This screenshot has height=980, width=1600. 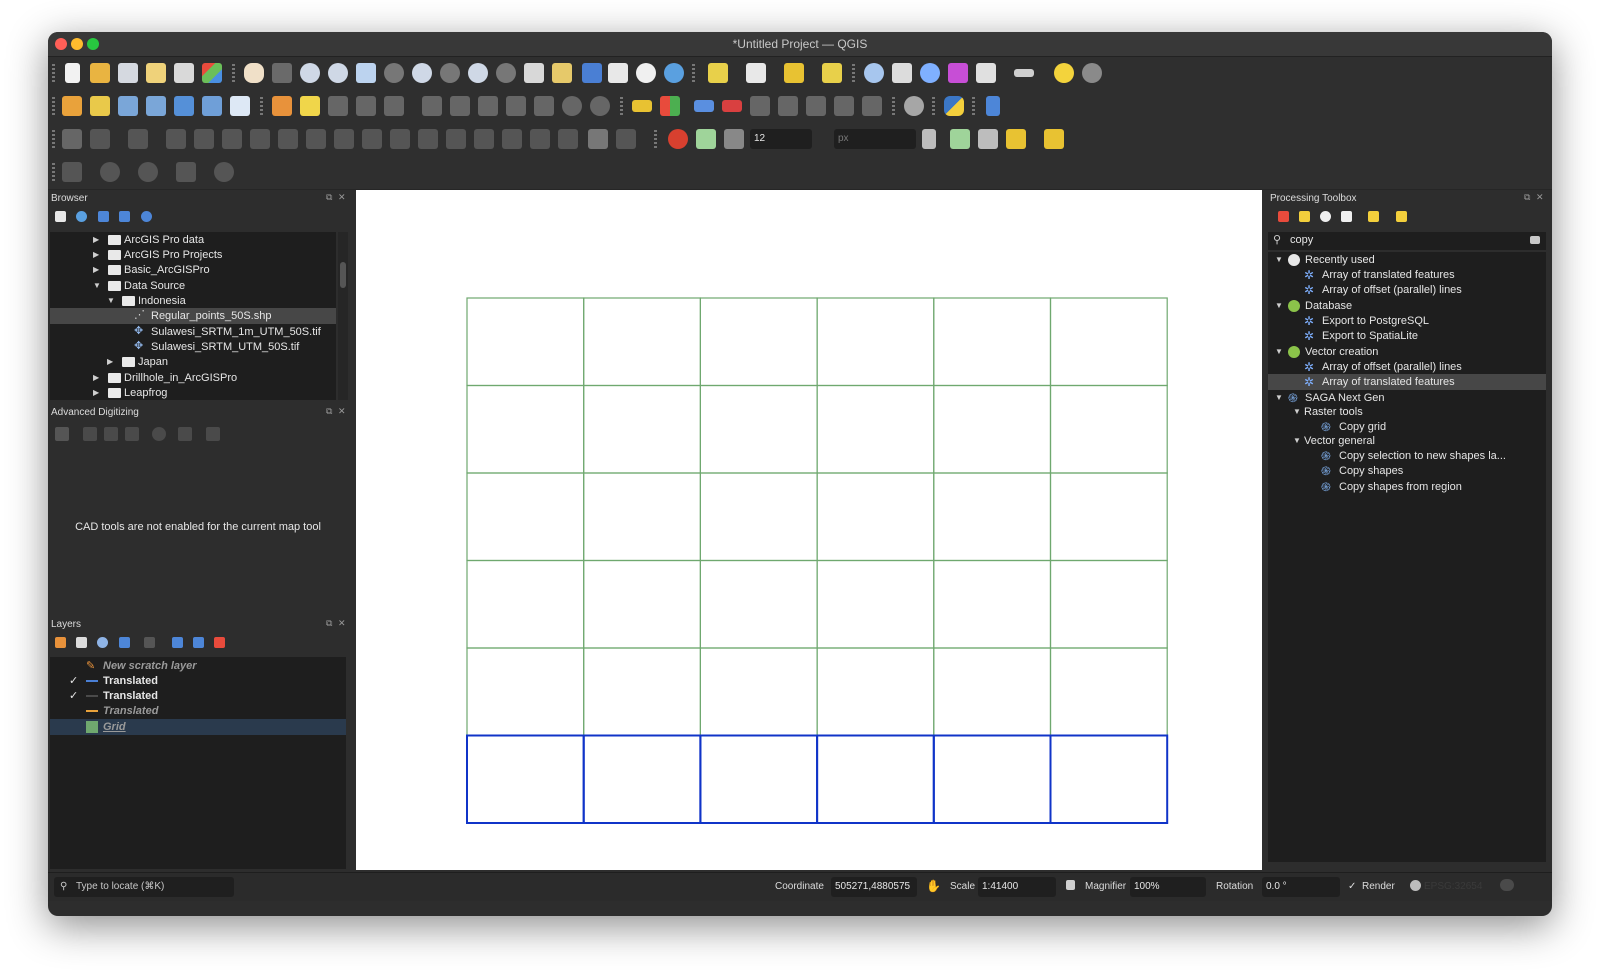 I want to click on floater-icon, so click(x=185, y=434).